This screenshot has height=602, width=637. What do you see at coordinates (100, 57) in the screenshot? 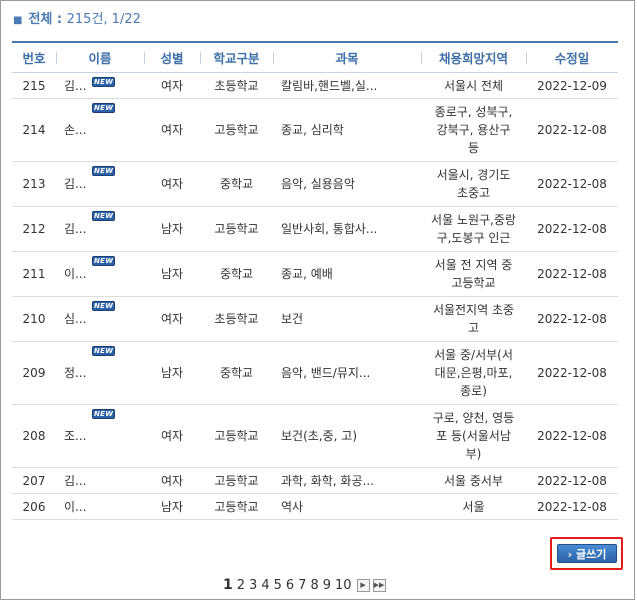
I see `column-header: 이름` at bounding box center [100, 57].